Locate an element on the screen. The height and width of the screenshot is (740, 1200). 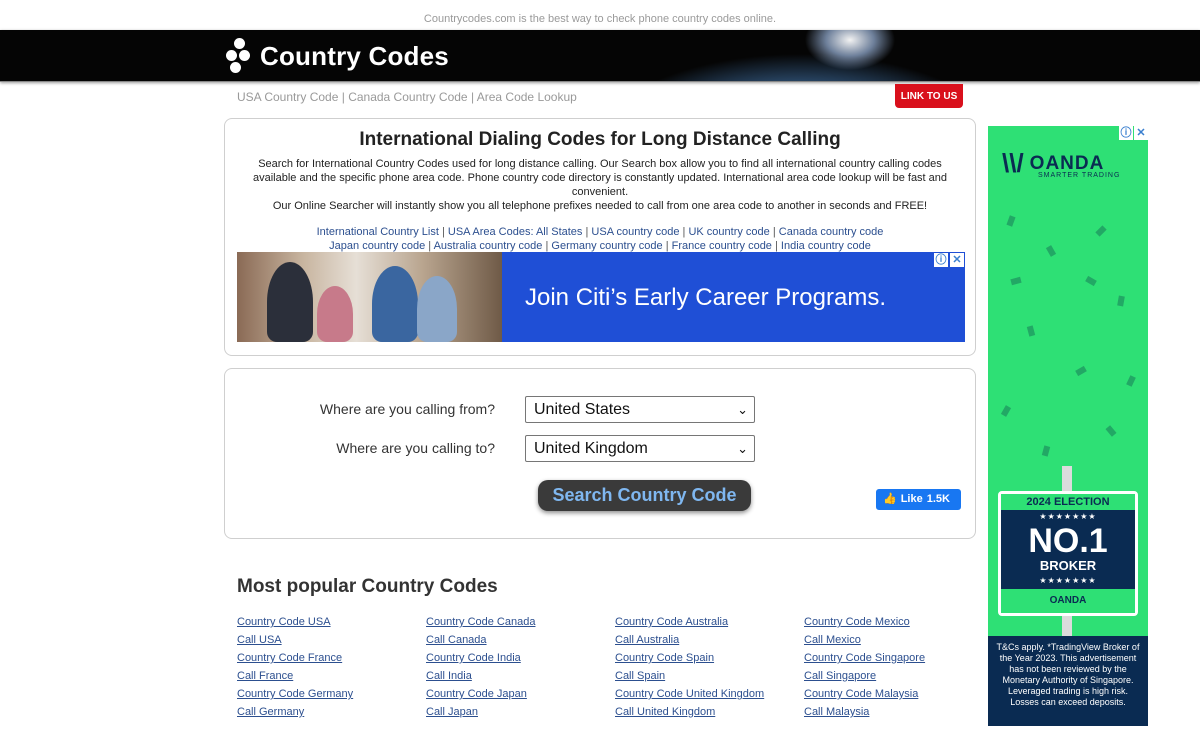
link-uk-country-code: UK country code is located at coordinates (728, 232).